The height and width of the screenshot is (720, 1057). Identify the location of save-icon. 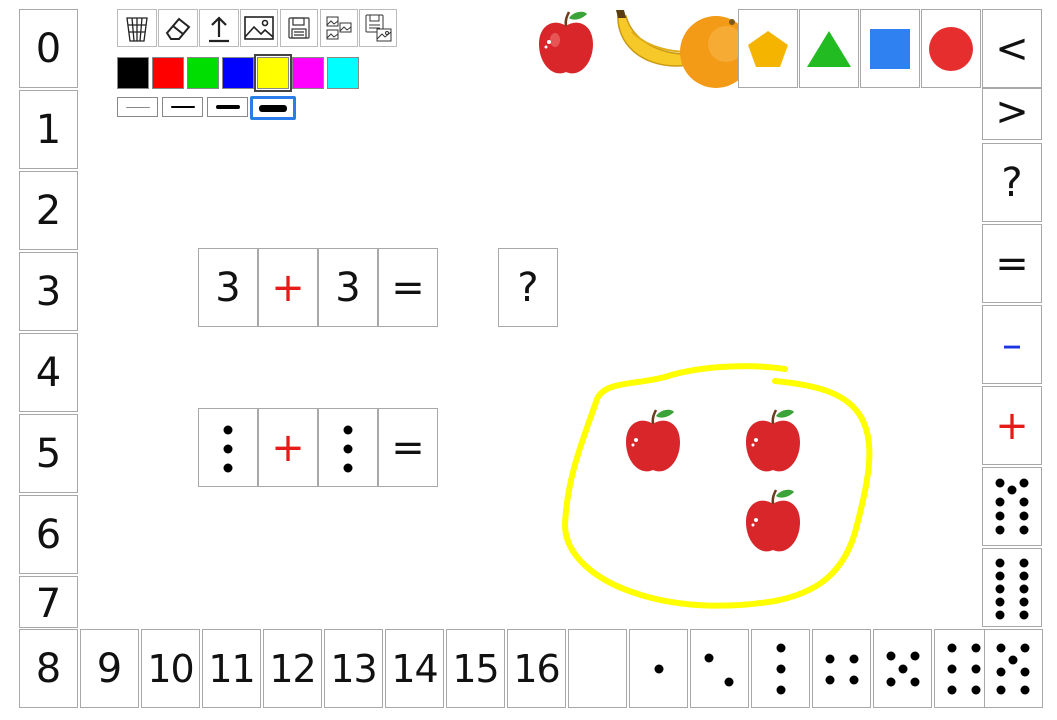
(299, 28).